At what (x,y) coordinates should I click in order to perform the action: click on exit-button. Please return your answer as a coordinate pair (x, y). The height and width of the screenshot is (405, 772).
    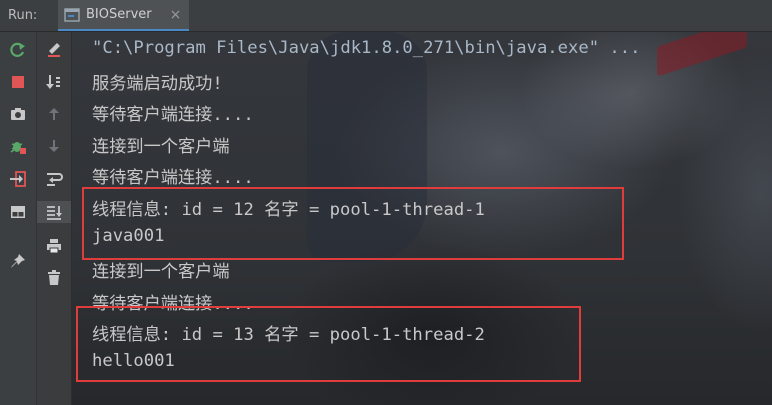
    Looking at the image, I should click on (18, 179).